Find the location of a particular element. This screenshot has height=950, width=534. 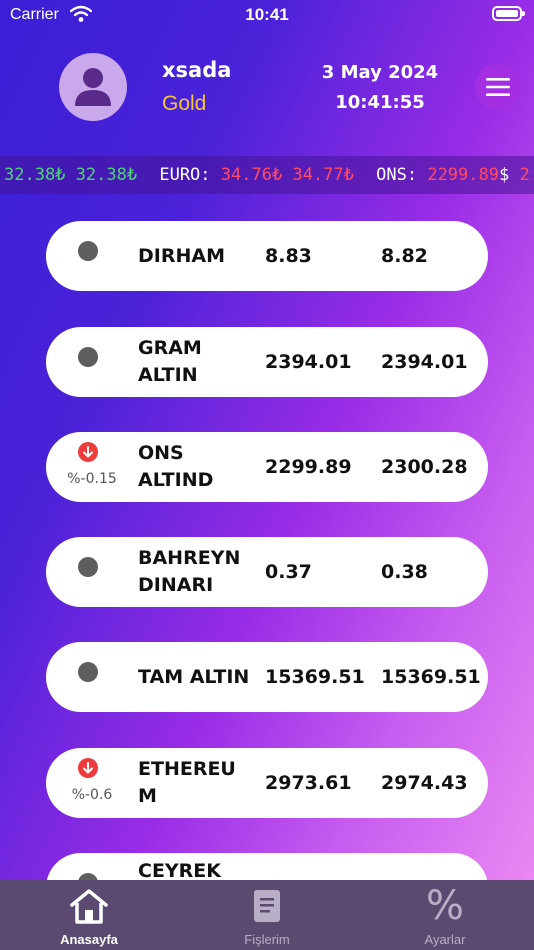

rate-name: DIRHAM is located at coordinates (181, 255).